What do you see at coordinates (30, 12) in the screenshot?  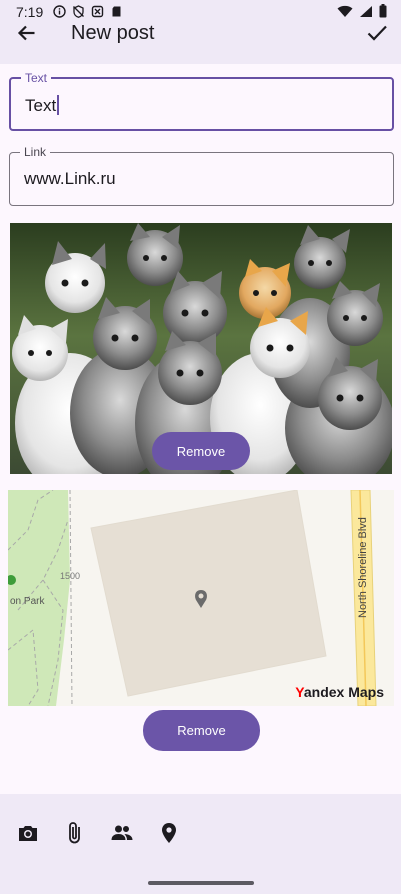 I see `status-time: 7:19` at bounding box center [30, 12].